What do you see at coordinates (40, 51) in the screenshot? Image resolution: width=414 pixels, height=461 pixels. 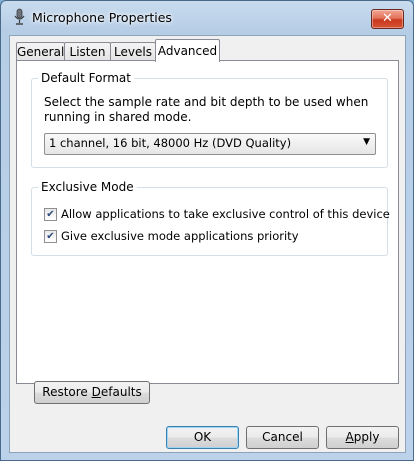 I see `tab-general: General` at bounding box center [40, 51].